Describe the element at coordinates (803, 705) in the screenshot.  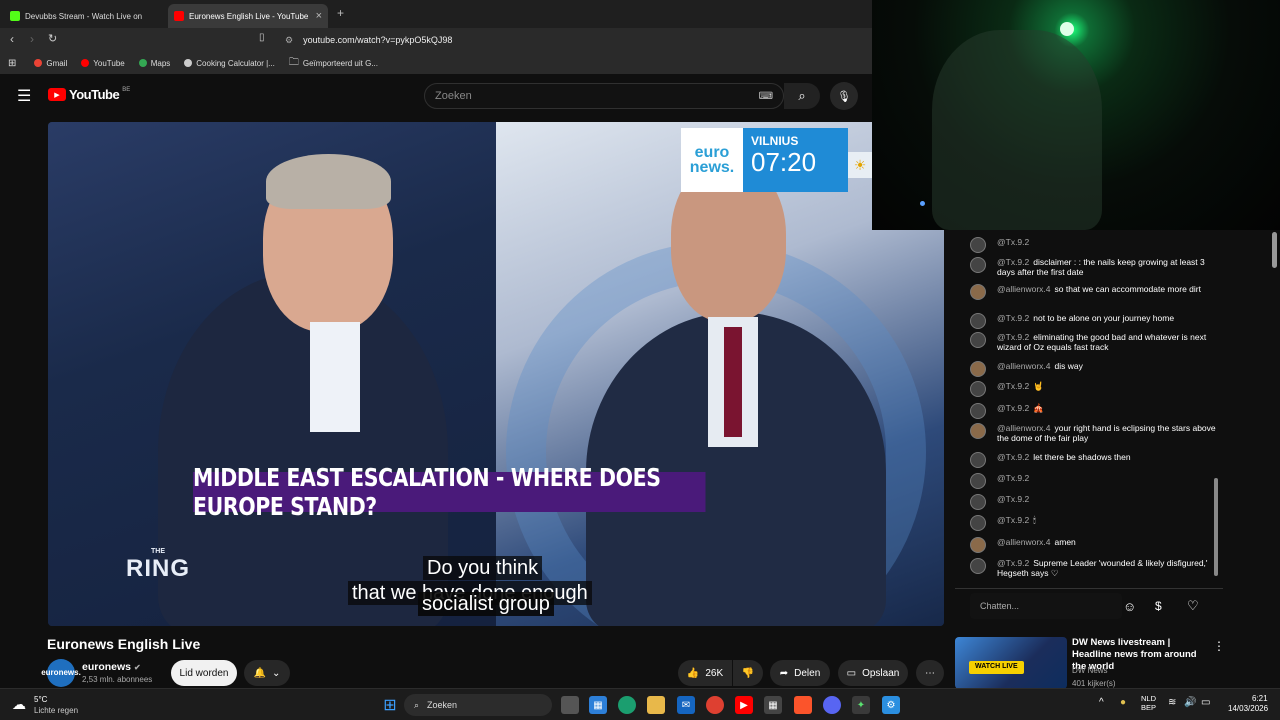
I see `brave-icon` at that location.